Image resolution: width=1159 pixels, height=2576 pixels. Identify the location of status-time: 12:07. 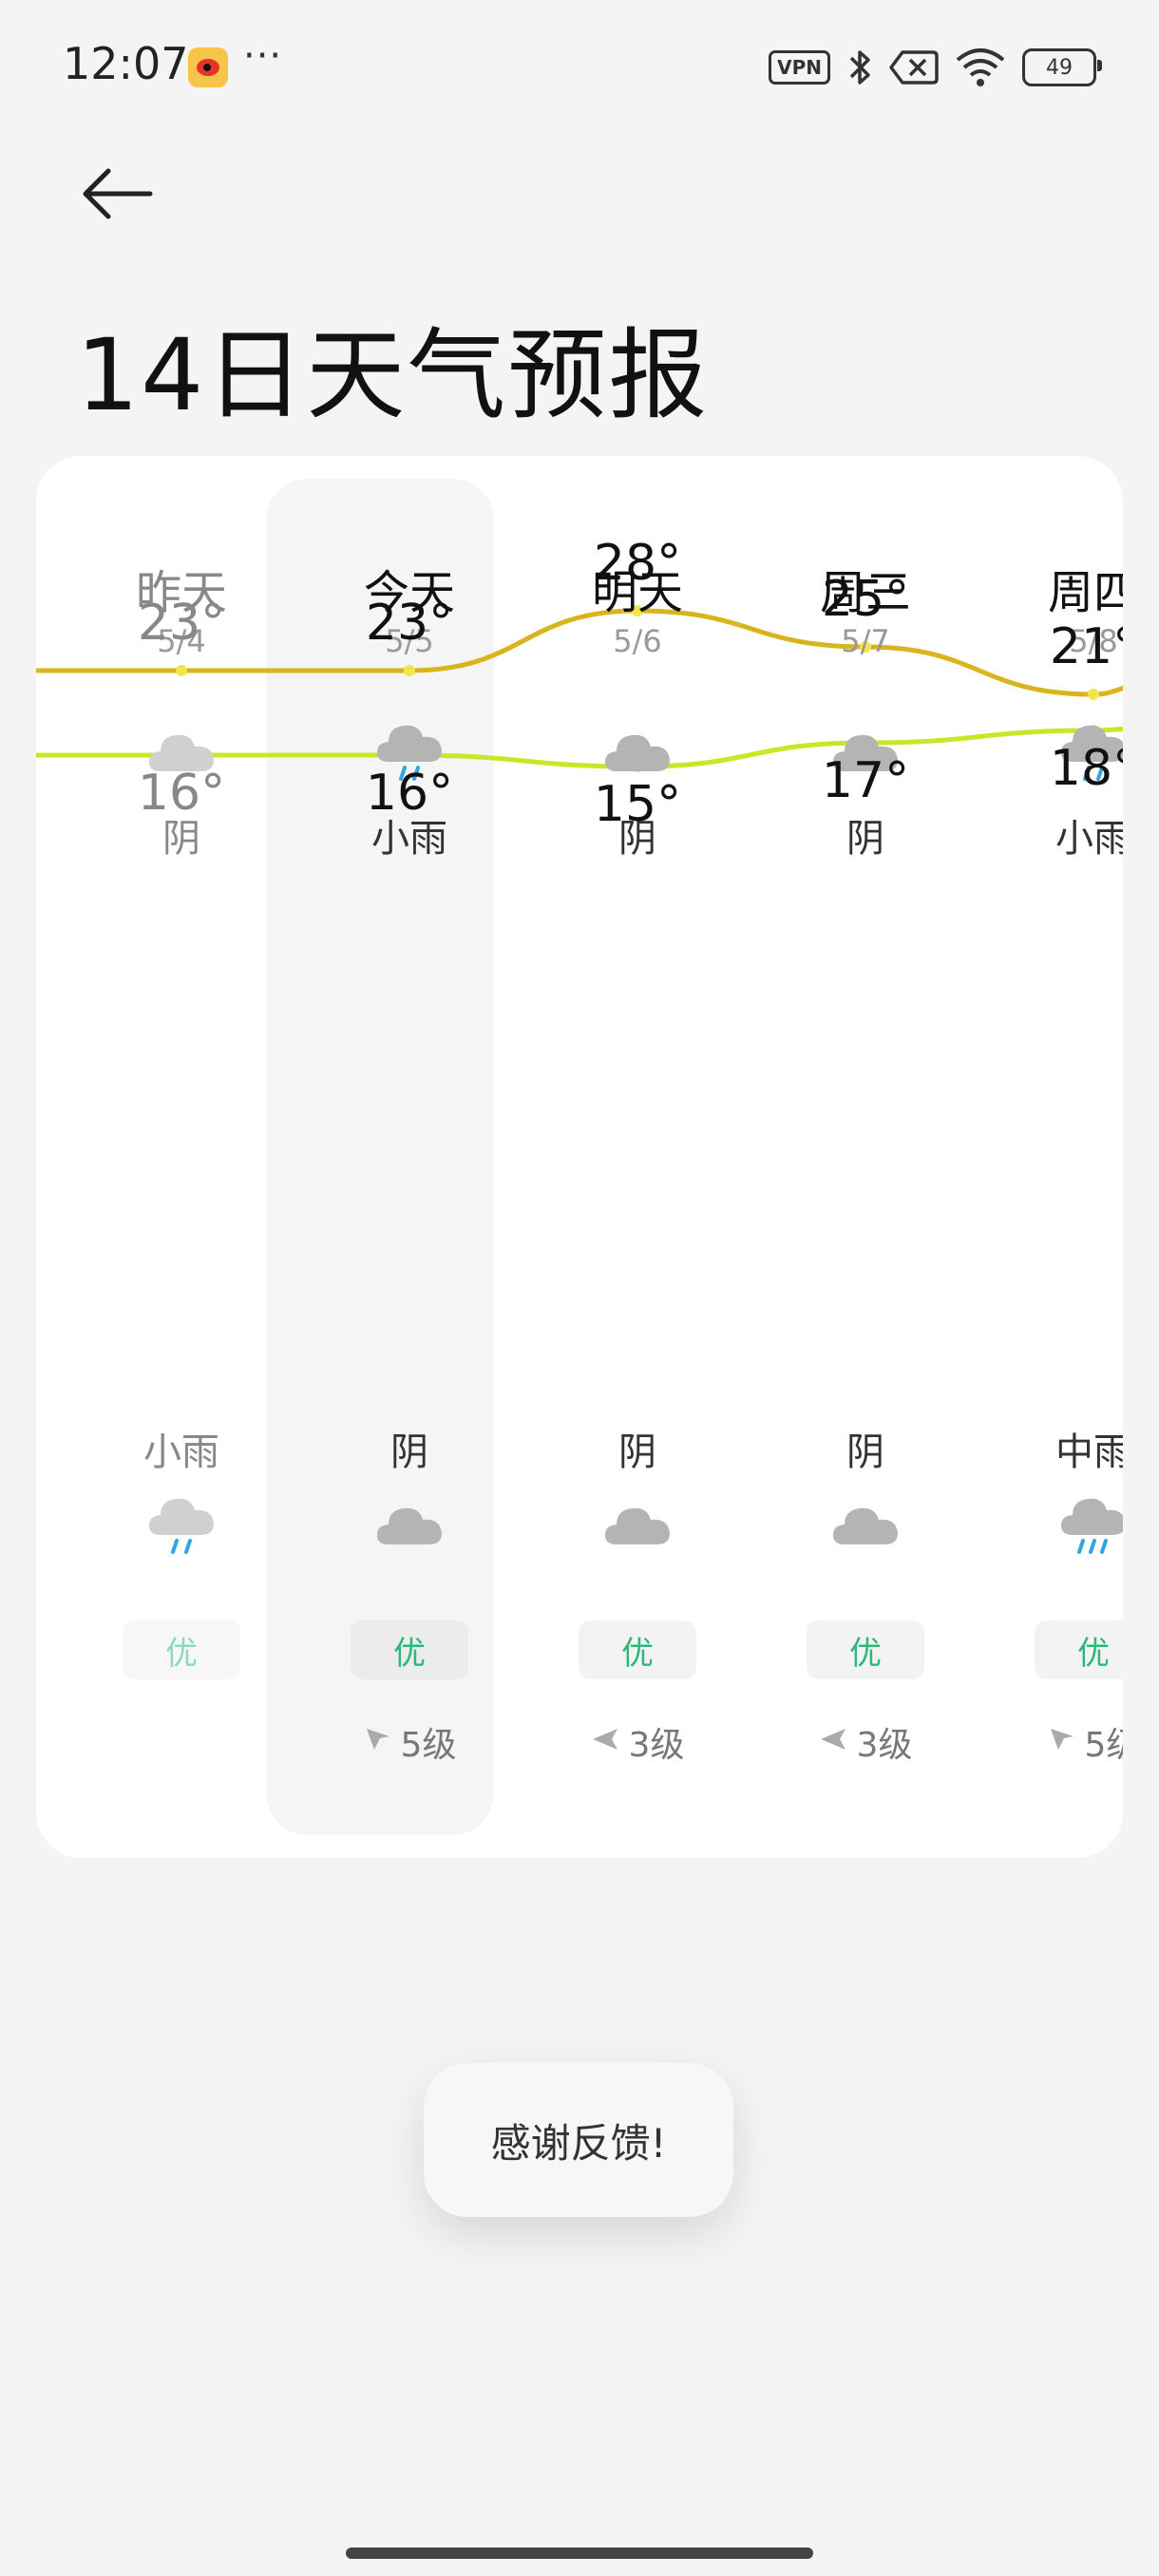
(126, 63).